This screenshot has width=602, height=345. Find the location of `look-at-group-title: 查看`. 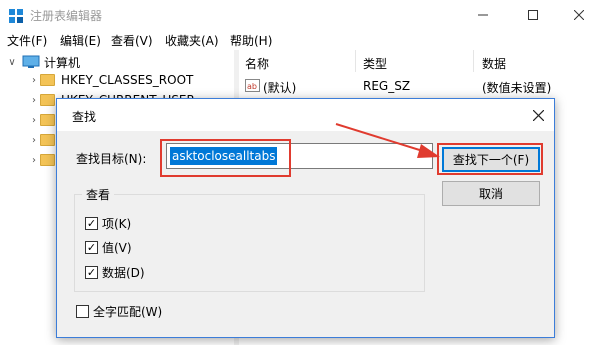

look-at-group-title: 查看 is located at coordinates (98, 194).